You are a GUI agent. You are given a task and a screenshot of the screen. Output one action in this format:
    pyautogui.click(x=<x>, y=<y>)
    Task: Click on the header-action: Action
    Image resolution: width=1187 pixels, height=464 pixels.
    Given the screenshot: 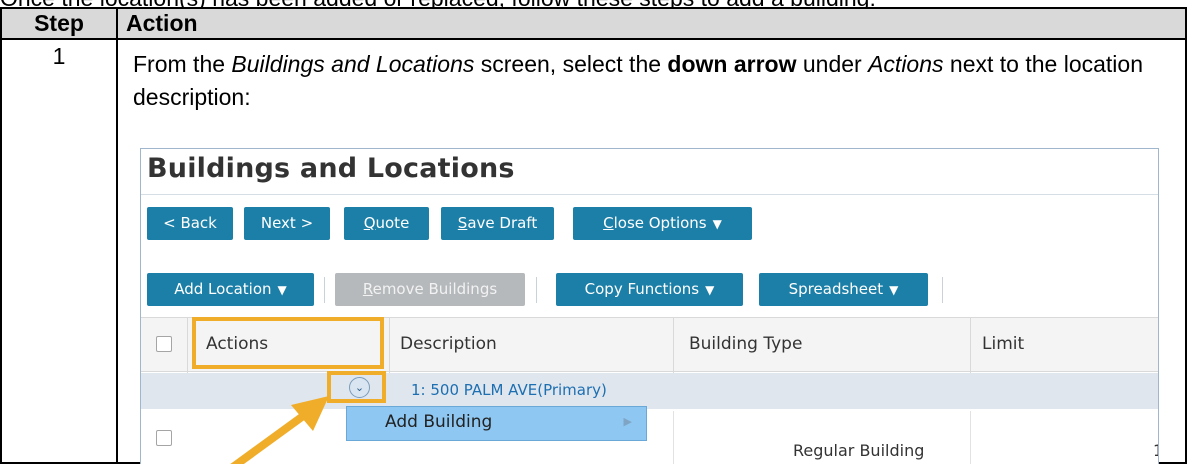 What is the action you would take?
    pyautogui.click(x=651, y=23)
    